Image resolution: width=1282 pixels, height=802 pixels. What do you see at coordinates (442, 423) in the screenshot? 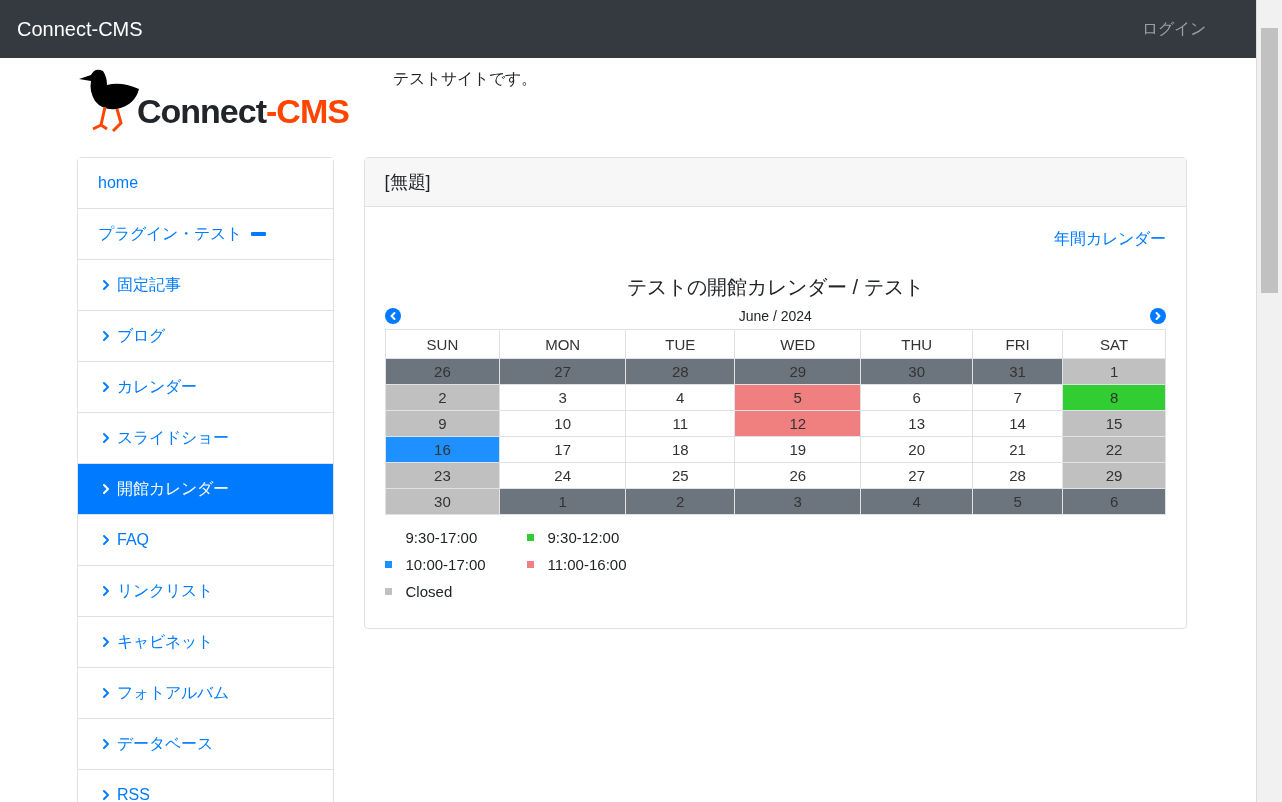
I see `day-cell: 9` at bounding box center [442, 423].